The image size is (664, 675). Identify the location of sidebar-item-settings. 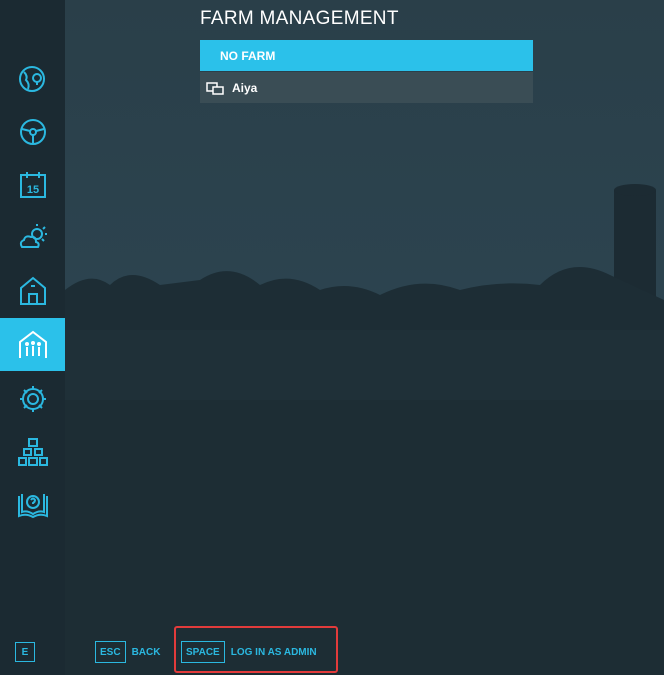
(32, 398).